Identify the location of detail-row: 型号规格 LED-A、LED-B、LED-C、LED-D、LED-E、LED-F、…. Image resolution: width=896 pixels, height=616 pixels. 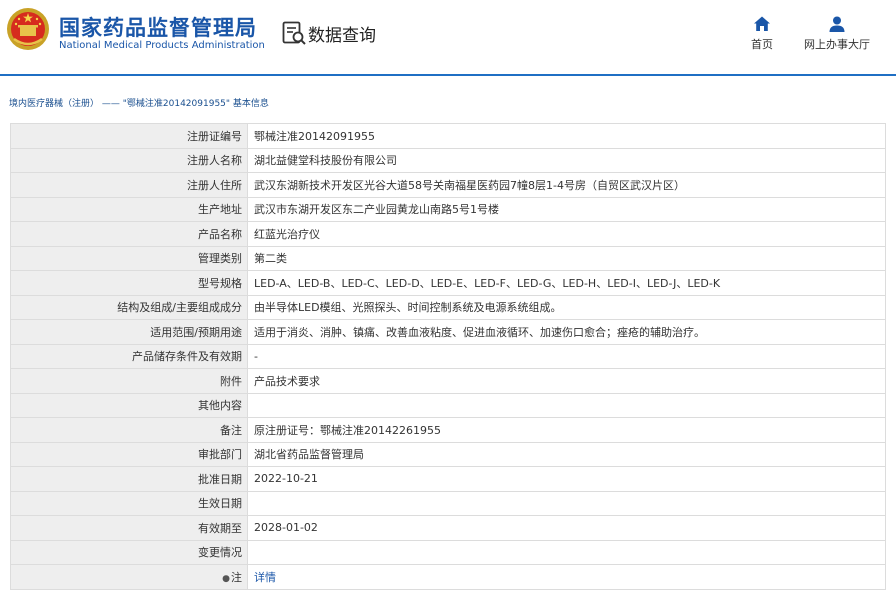
(448, 283).